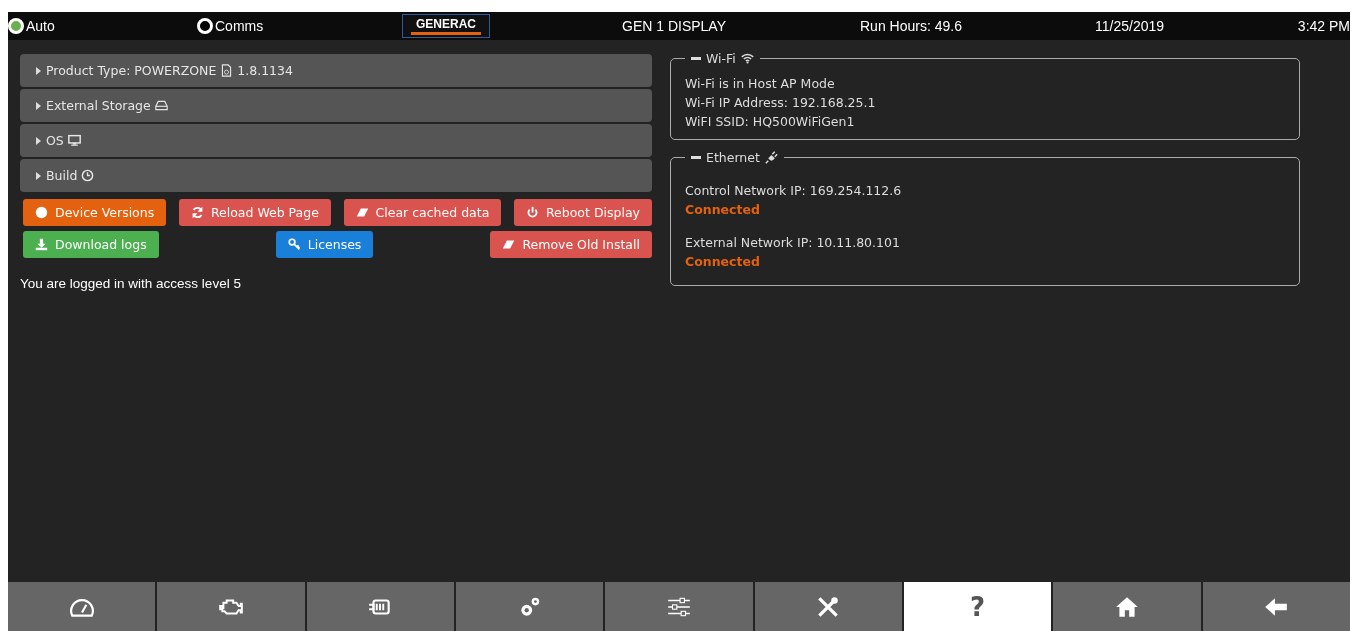  I want to click on action-button: Clear cached data, so click(422, 212).